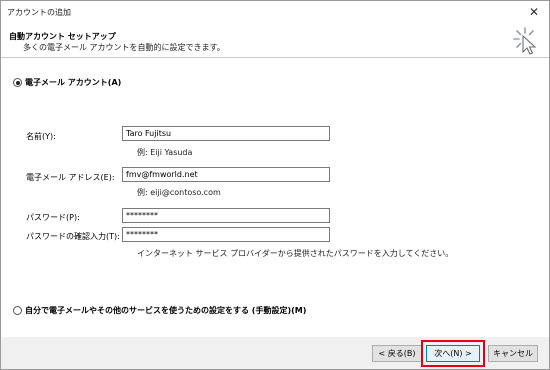  What do you see at coordinates (73, 82) in the screenshot?
I see `email-account-label: 電子メール アカウント(A)` at bounding box center [73, 82].